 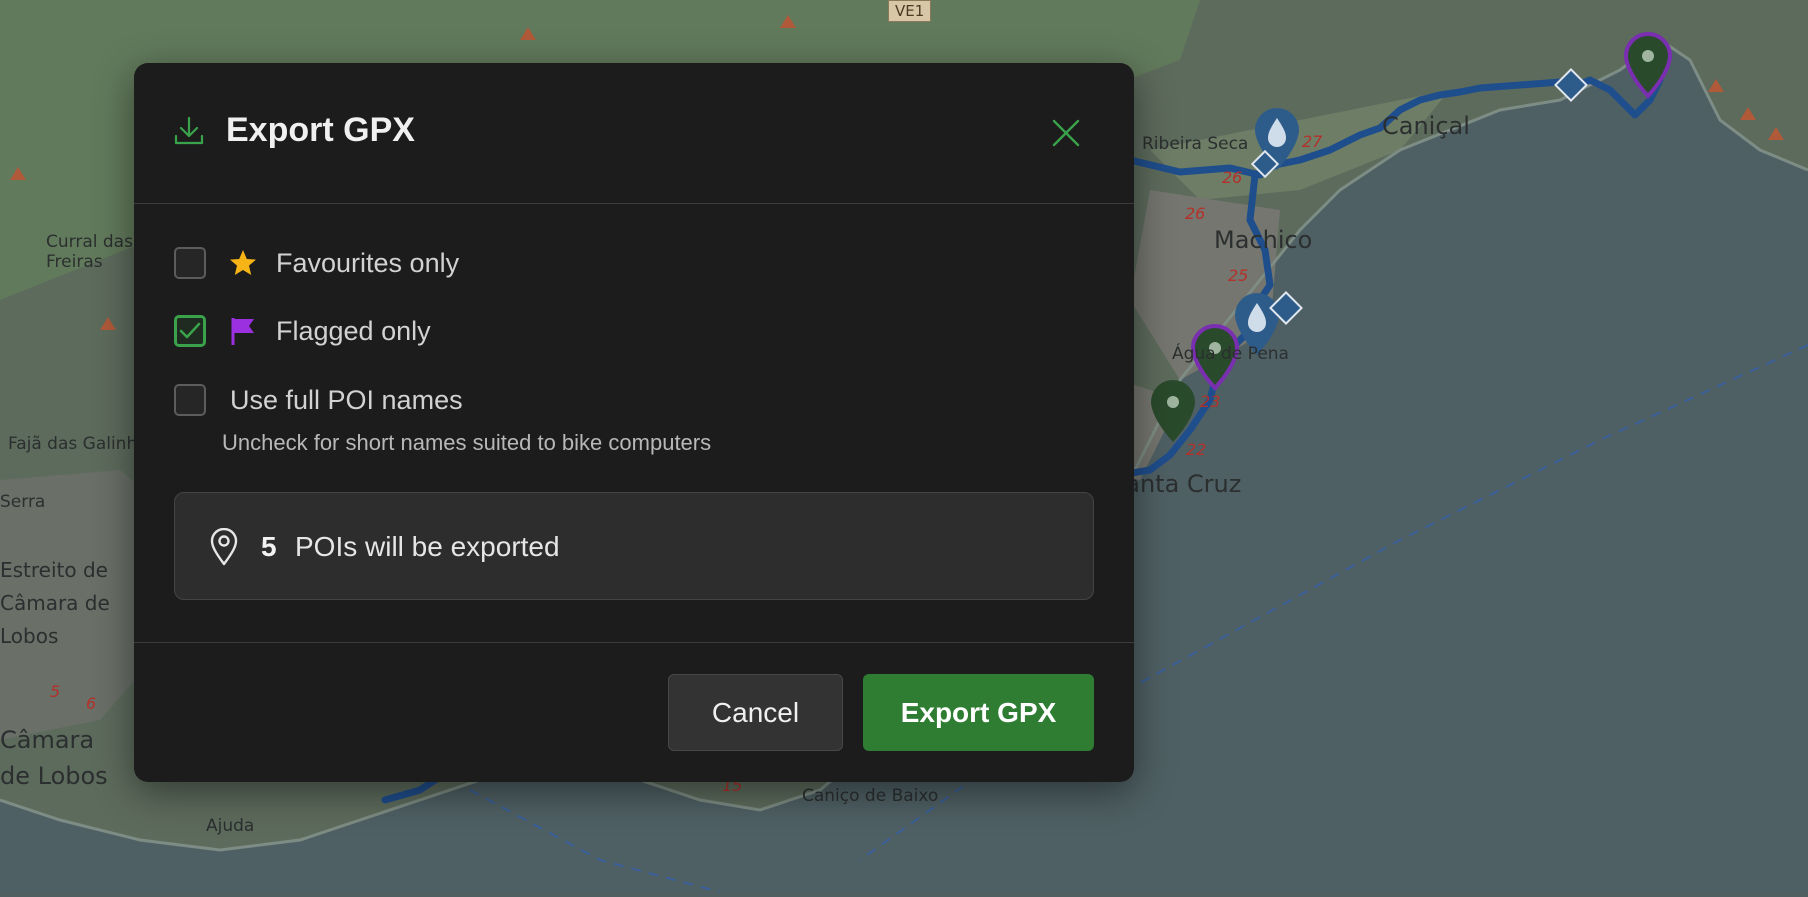 What do you see at coordinates (634, 642) in the screenshot?
I see `footer-divider` at bounding box center [634, 642].